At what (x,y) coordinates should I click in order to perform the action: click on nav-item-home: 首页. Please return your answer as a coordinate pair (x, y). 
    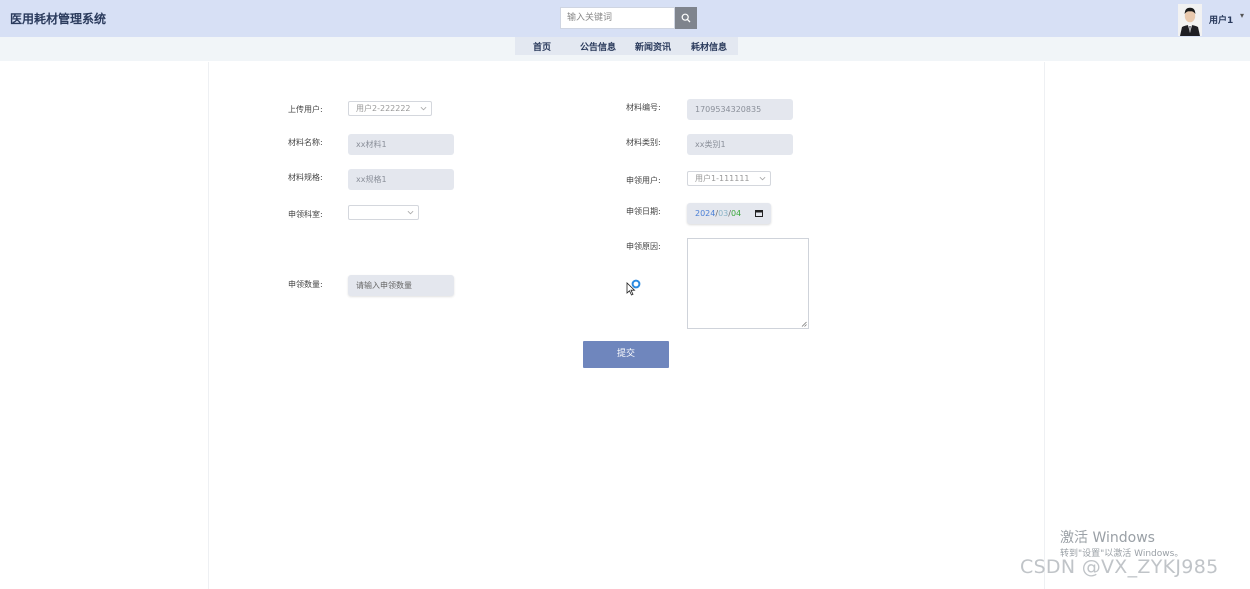
    Looking at the image, I should click on (542, 46).